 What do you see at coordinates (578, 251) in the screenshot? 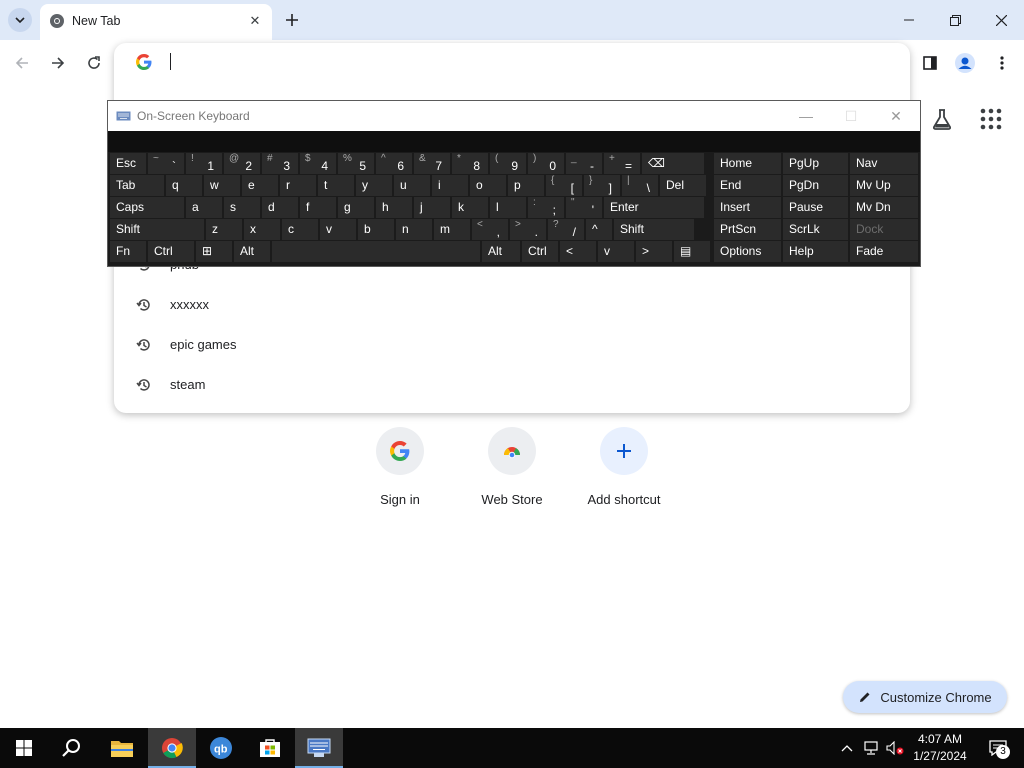
I see `key-left-arrow: <` at bounding box center [578, 251].